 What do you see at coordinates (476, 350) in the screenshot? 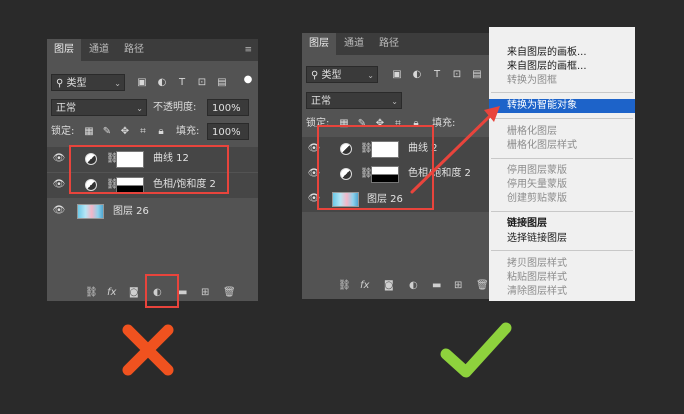
I see `green-check-icon` at bounding box center [476, 350].